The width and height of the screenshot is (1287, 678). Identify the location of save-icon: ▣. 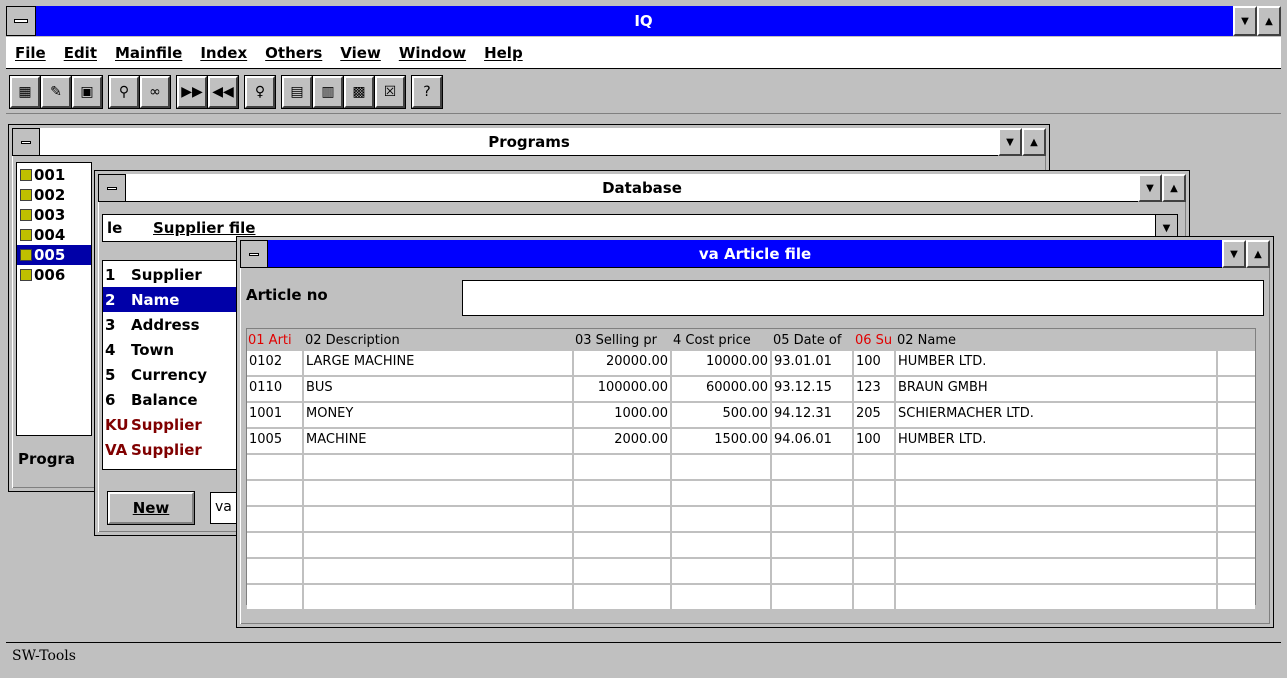
(87, 91).